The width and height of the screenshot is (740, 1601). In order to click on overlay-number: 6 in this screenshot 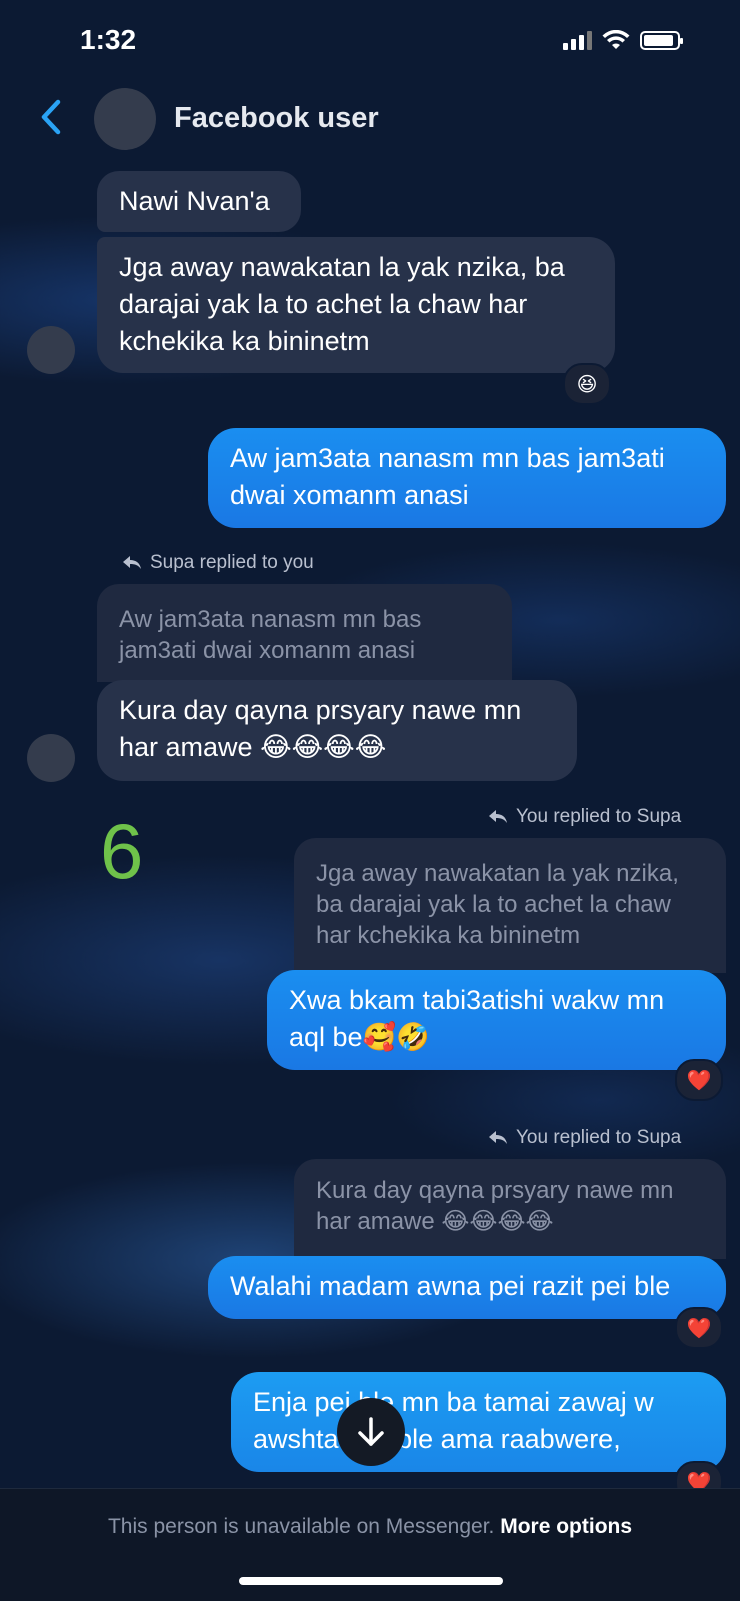, I will do `click(122, 851)`.